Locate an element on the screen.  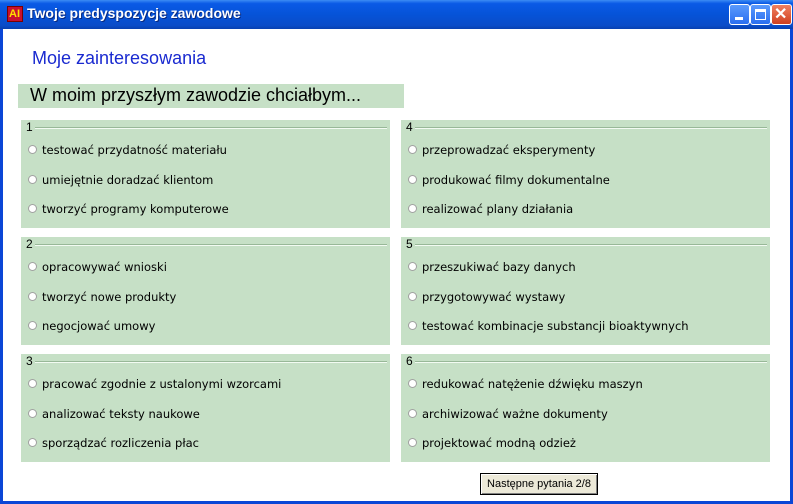
app-logo-icon: AI is located at coordinates (15, 14).